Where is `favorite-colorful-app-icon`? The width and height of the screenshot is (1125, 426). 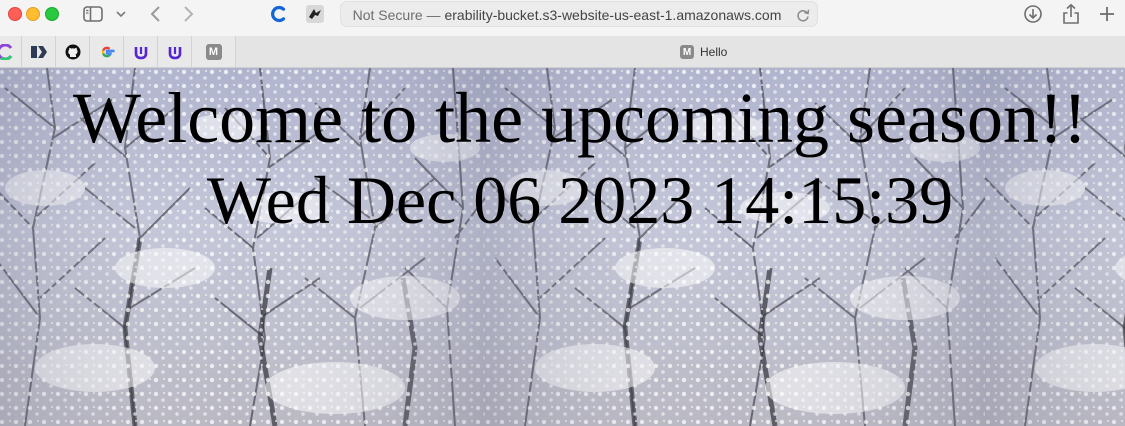
favorite-colorful-app-icon is located at coordinates (11, 51).